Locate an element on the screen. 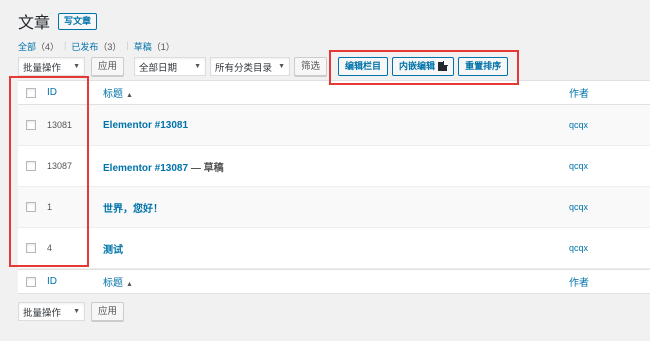 The width and height of the screenshot is (650, 341). filter-button: 筛选 is located at coordinates (311, 66).